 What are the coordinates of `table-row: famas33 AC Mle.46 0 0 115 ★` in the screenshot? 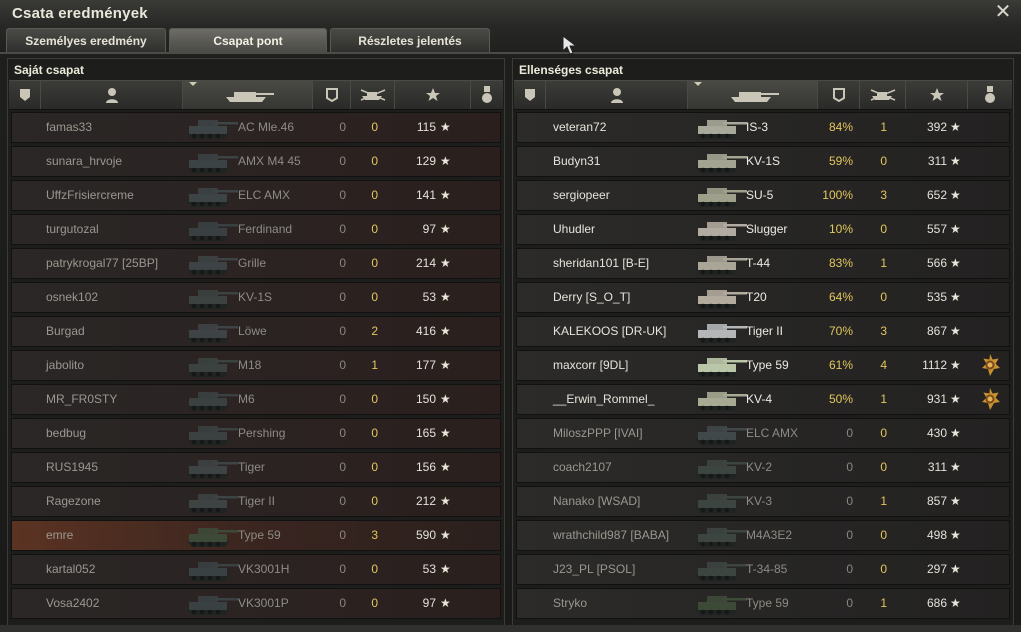 It's located at (256, 127).